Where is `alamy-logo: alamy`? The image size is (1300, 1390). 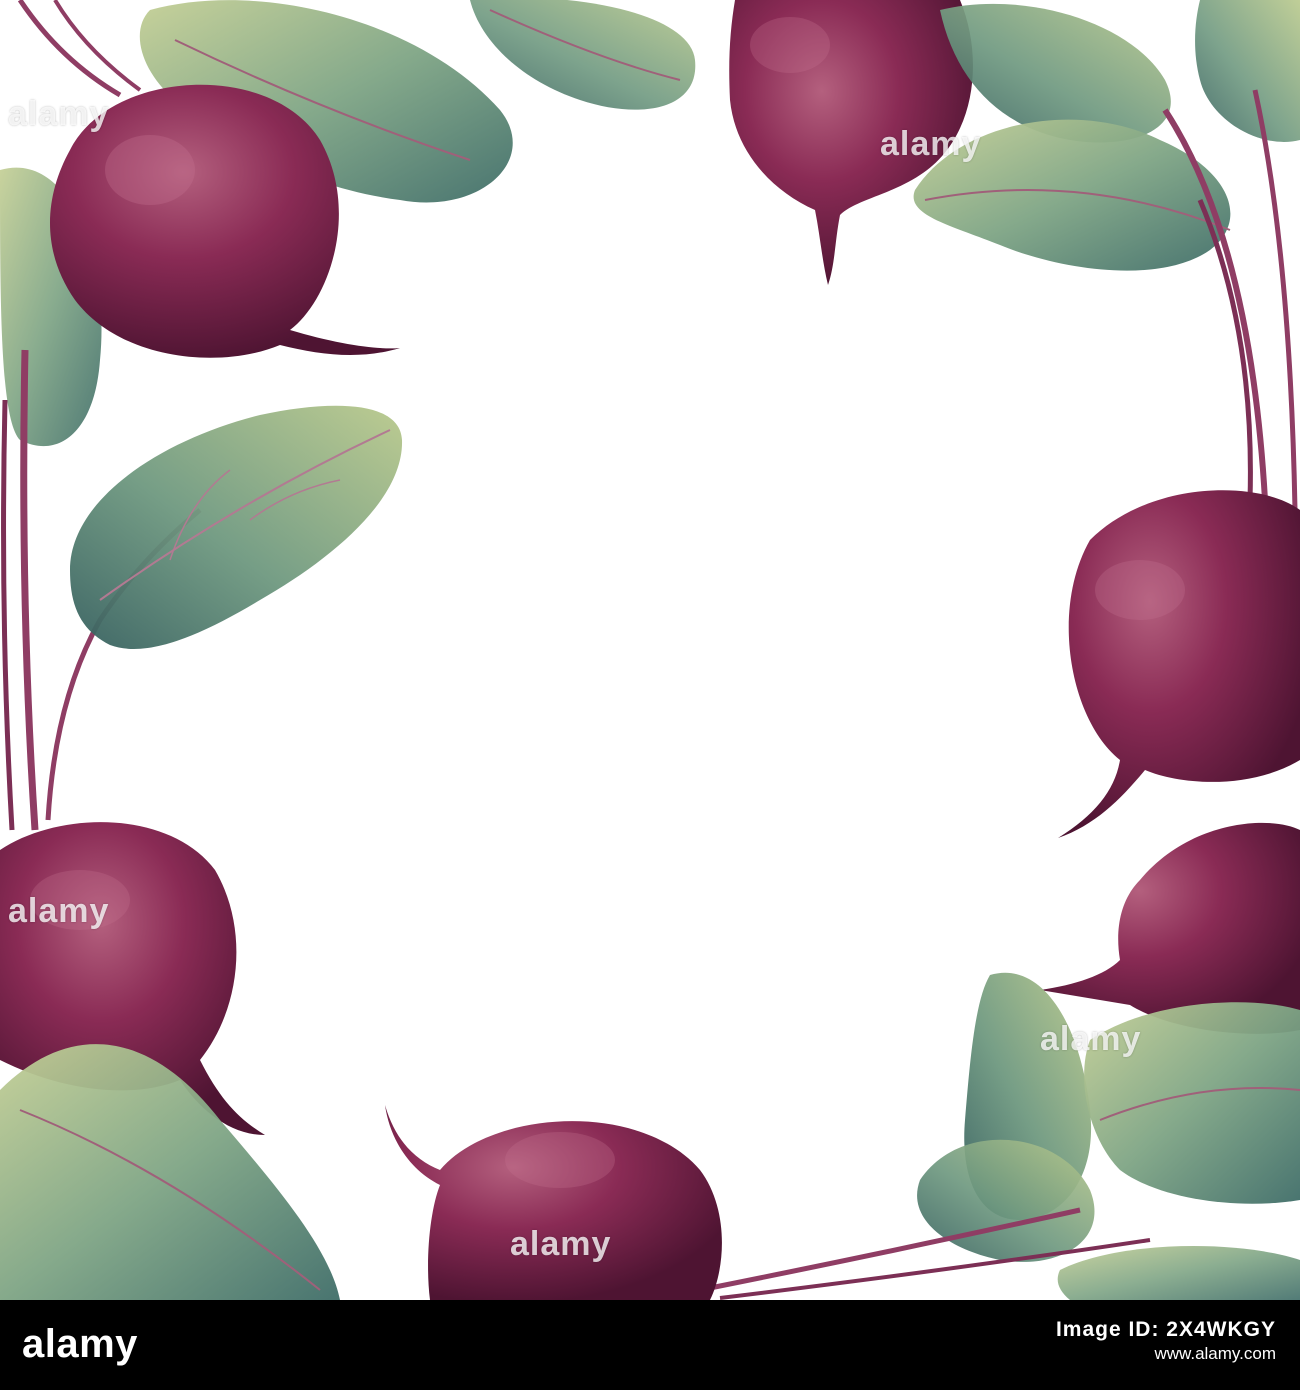 alamy-logo: alamy is located at coordinates (80, 1344).